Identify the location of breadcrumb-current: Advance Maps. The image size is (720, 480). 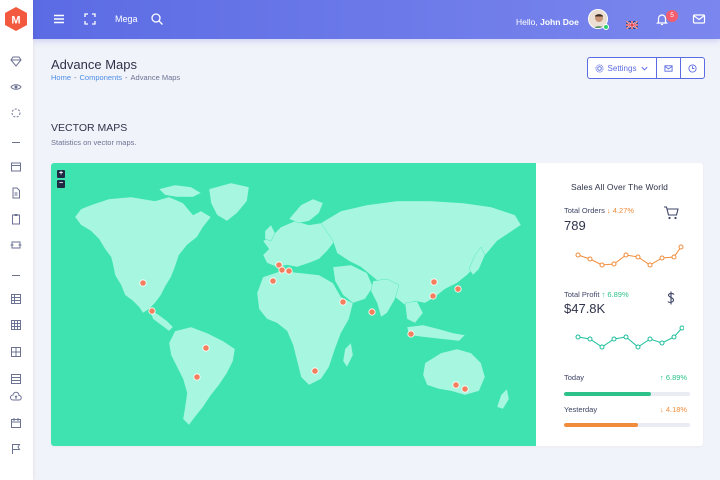
(155, 77).